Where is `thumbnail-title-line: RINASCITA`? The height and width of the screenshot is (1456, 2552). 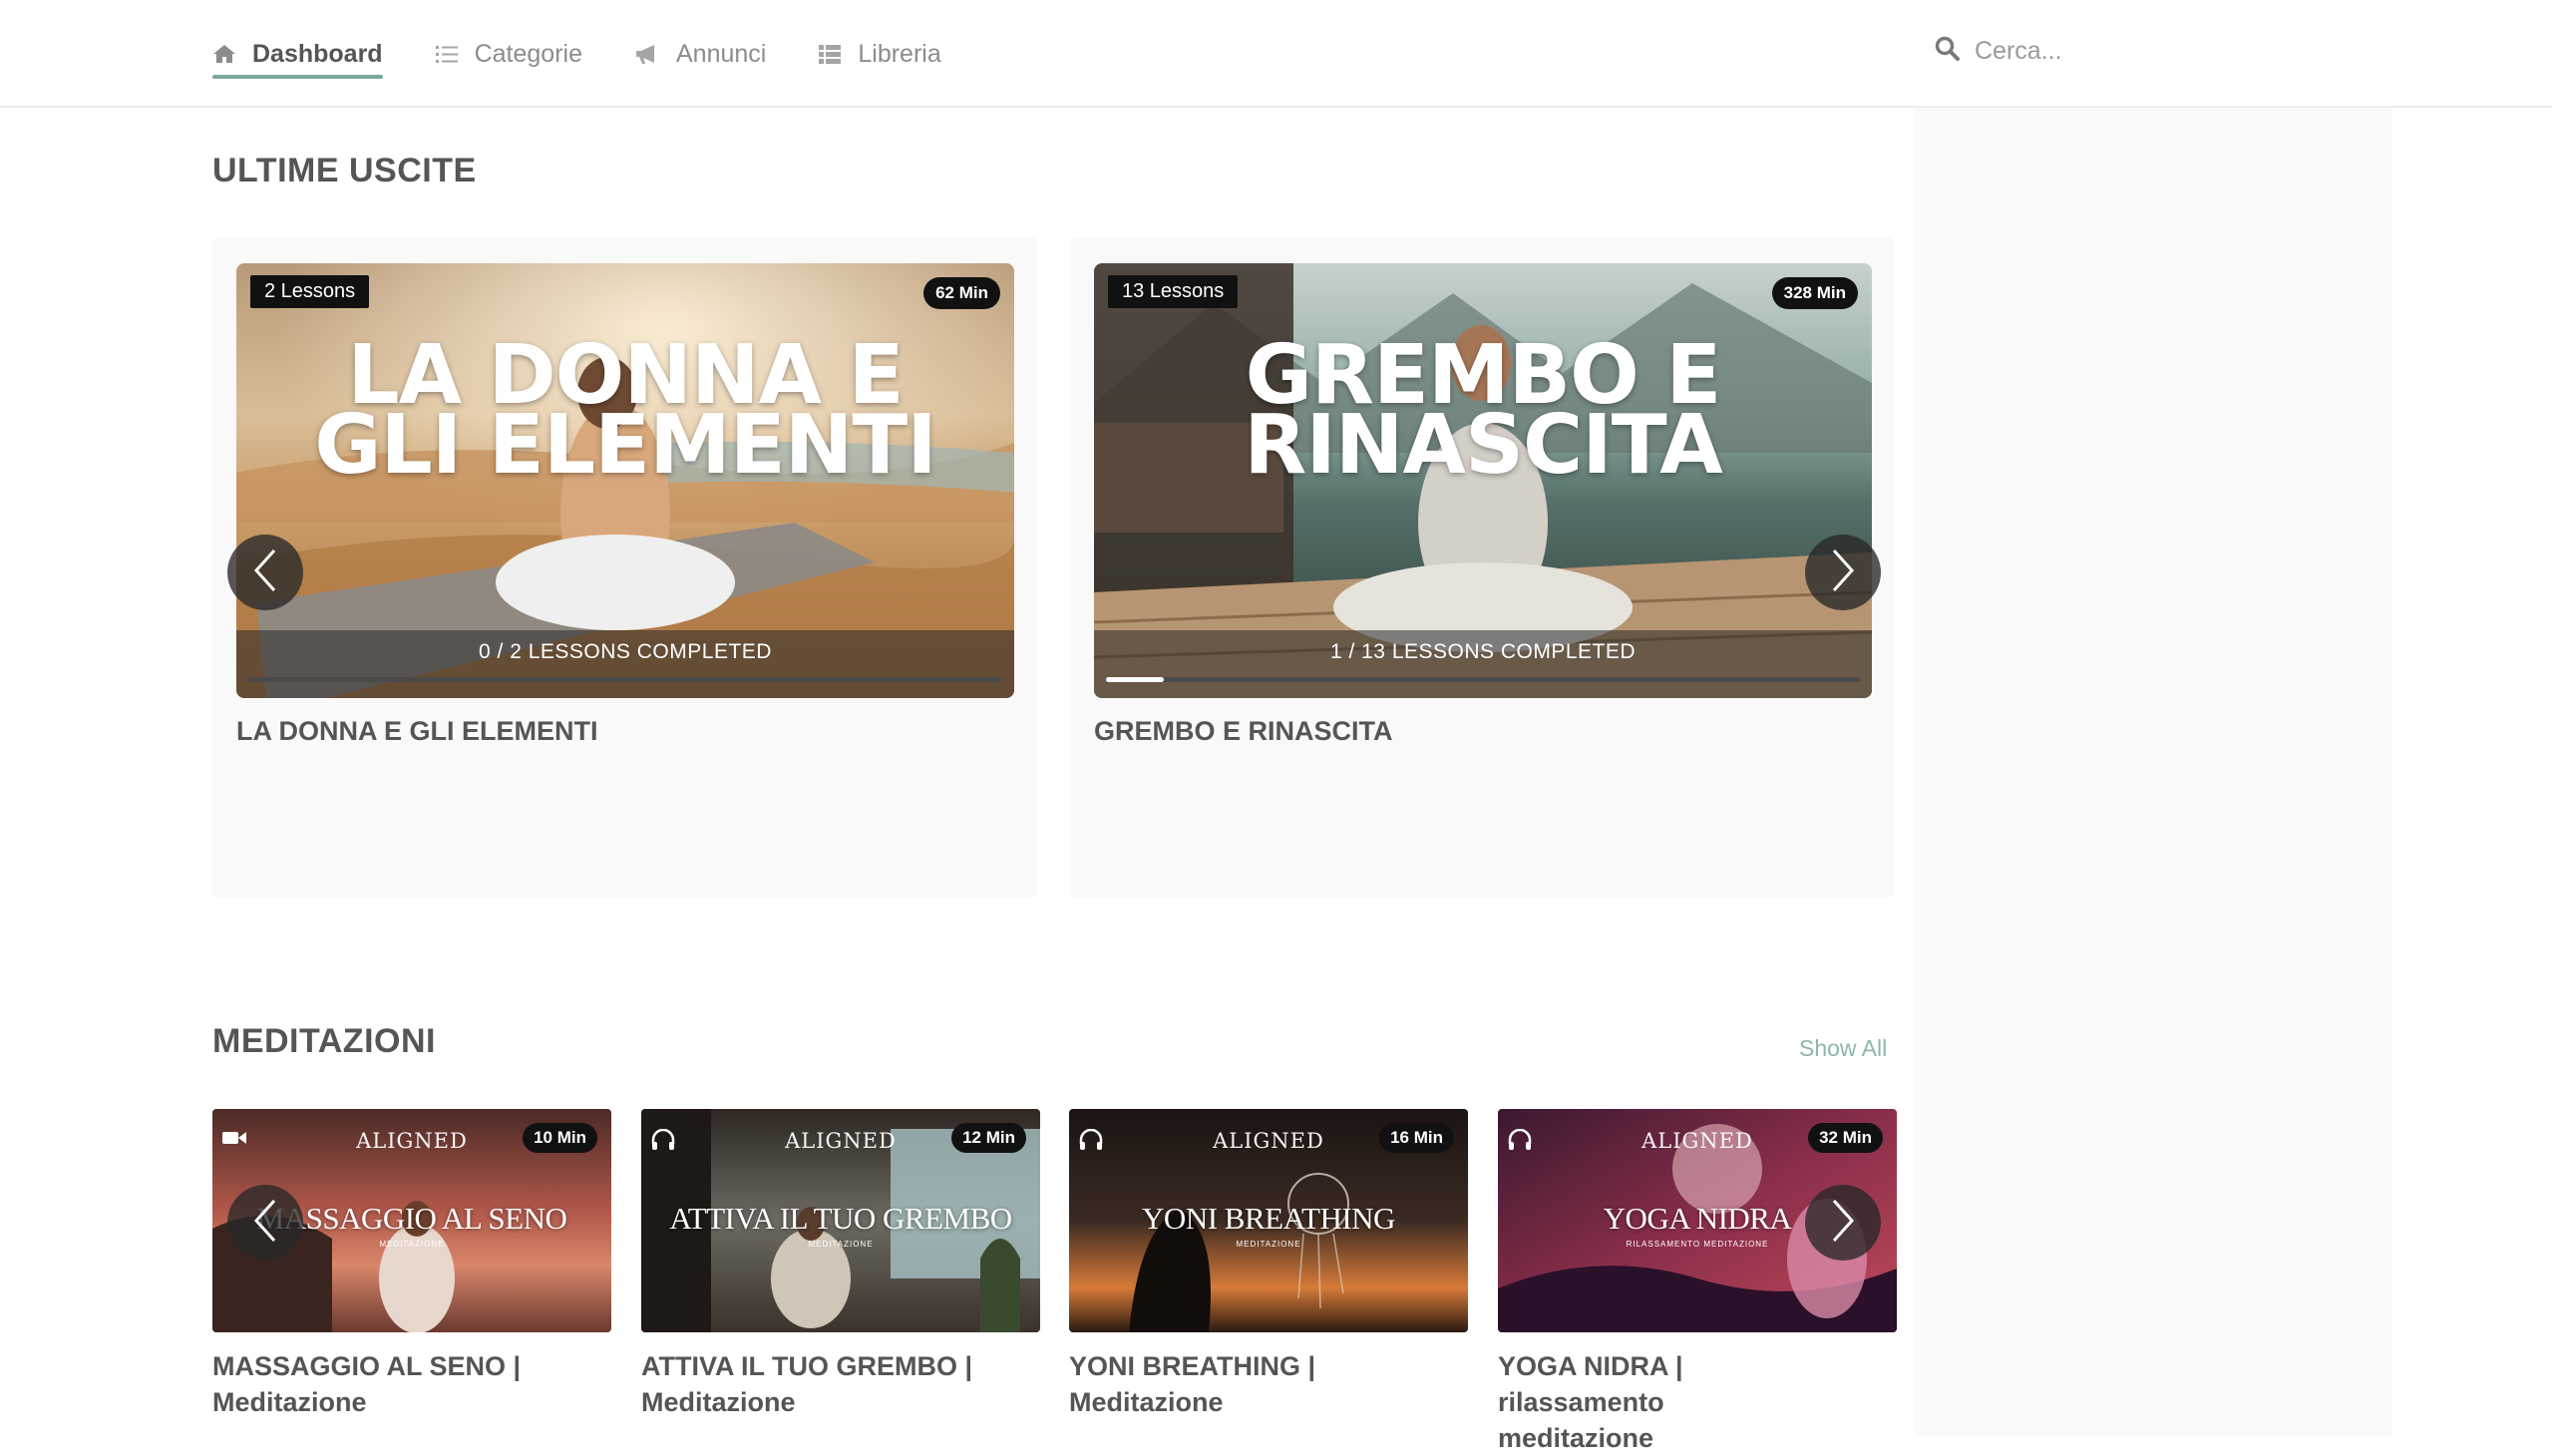
thumbnail-title-line: RINASCITA is located at coordinates (1483, 445).